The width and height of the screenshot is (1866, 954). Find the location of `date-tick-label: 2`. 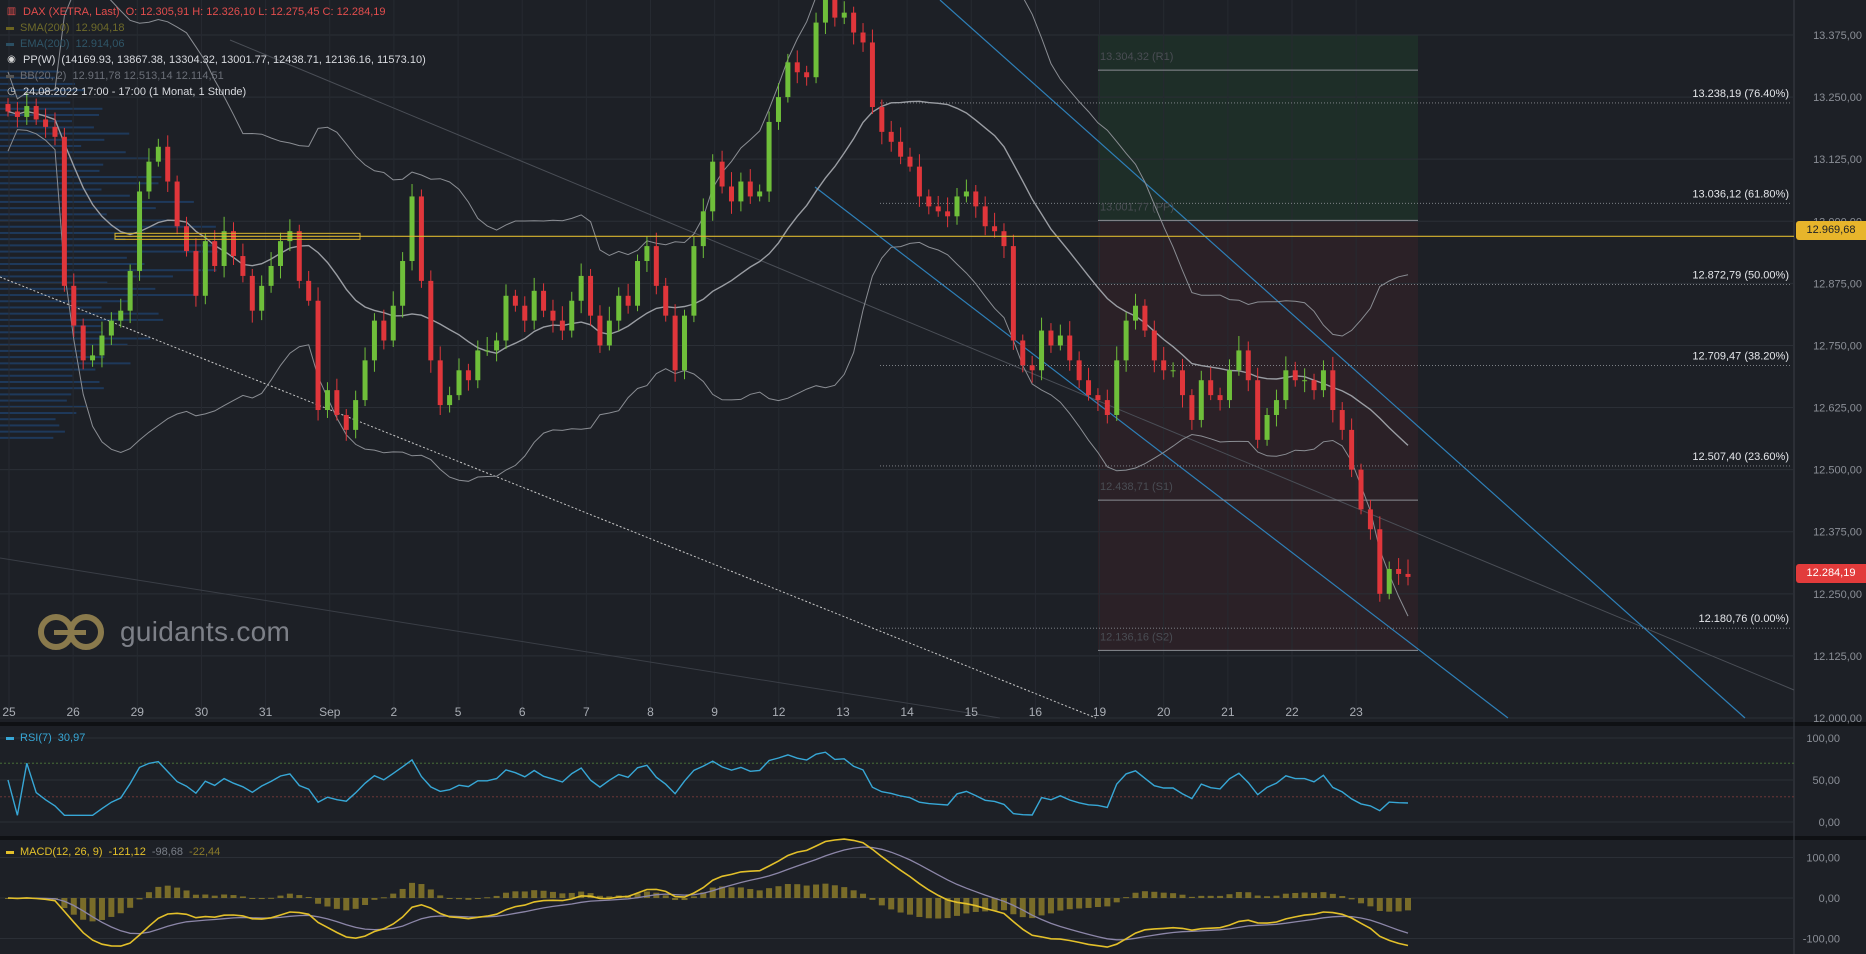

date-tick-label: 2 is located at coordinates (394, 712).